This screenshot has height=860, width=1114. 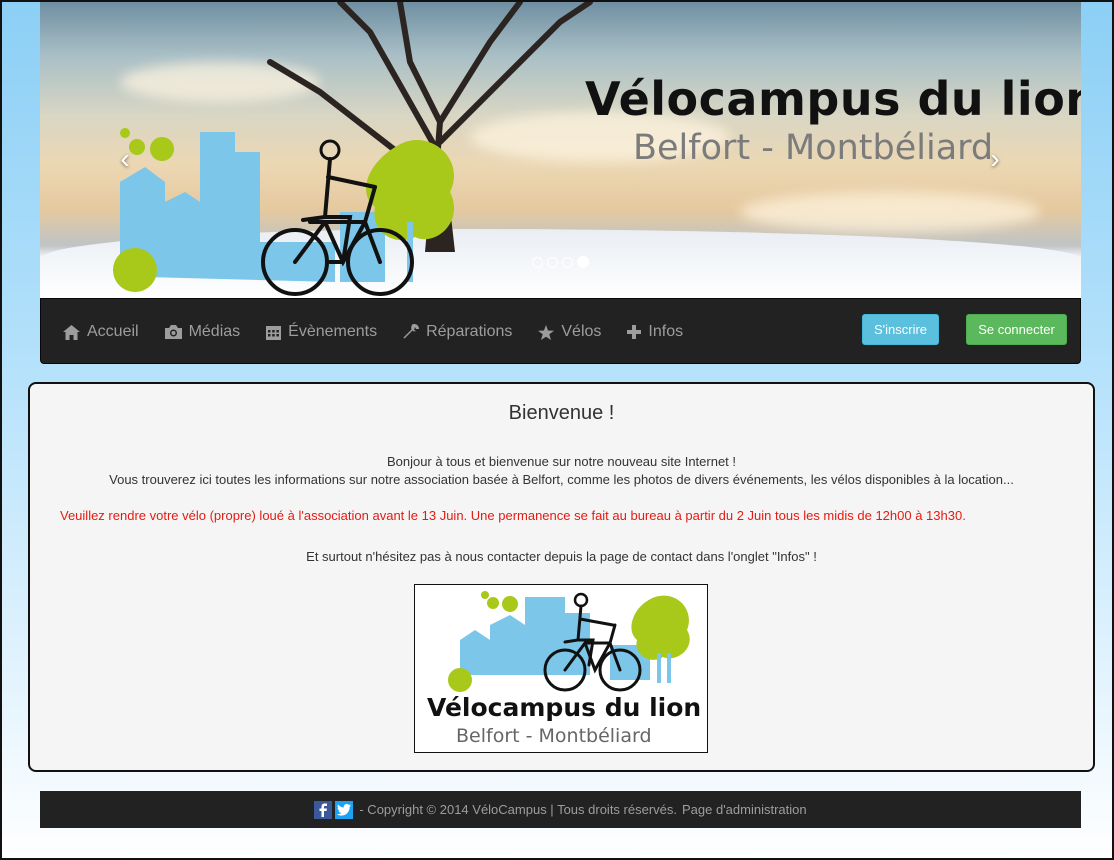 What do you see at coordinates (344, 809) in the screenshot?
I see `twitter-icon` at bounding box center [344, 809].